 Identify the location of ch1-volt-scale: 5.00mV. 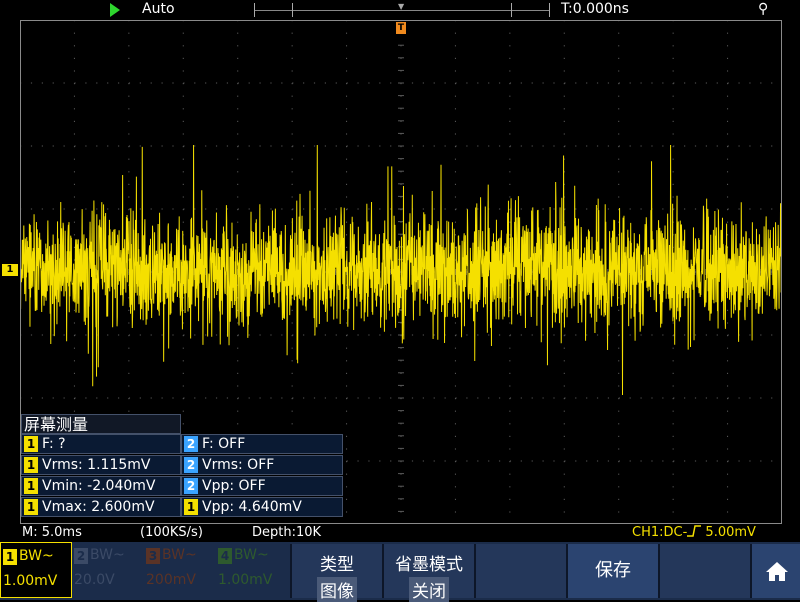
(728, 532).